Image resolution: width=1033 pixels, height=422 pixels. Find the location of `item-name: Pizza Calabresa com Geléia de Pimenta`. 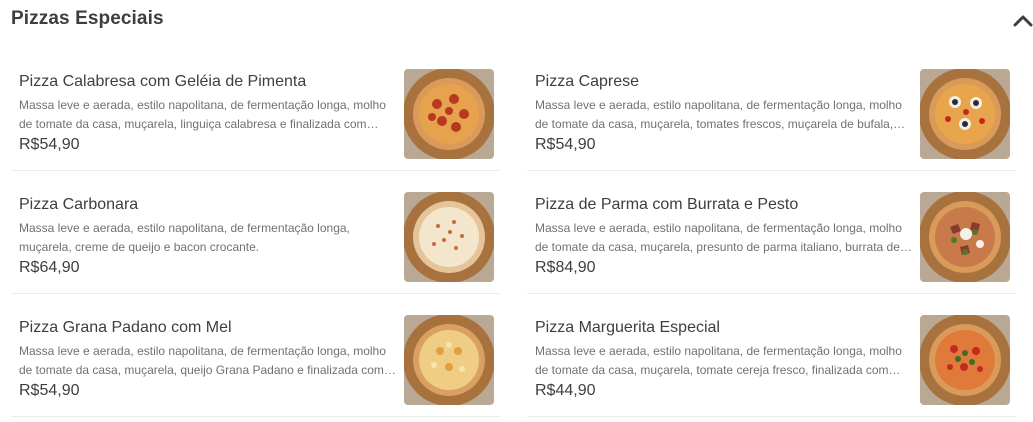

item-name: Pizza Calabresa com Geléia de Pimenta is located at coordinates (163, 81).